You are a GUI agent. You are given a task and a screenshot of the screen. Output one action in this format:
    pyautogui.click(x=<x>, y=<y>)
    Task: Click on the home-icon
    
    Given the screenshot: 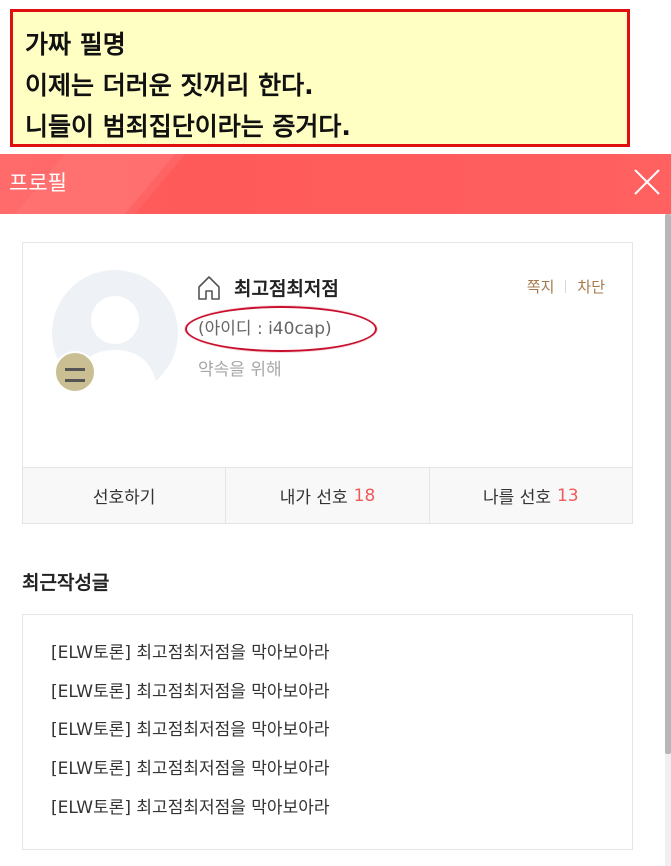 What is the action you would take?
    pyautogui.click(x=209, y=288)
    